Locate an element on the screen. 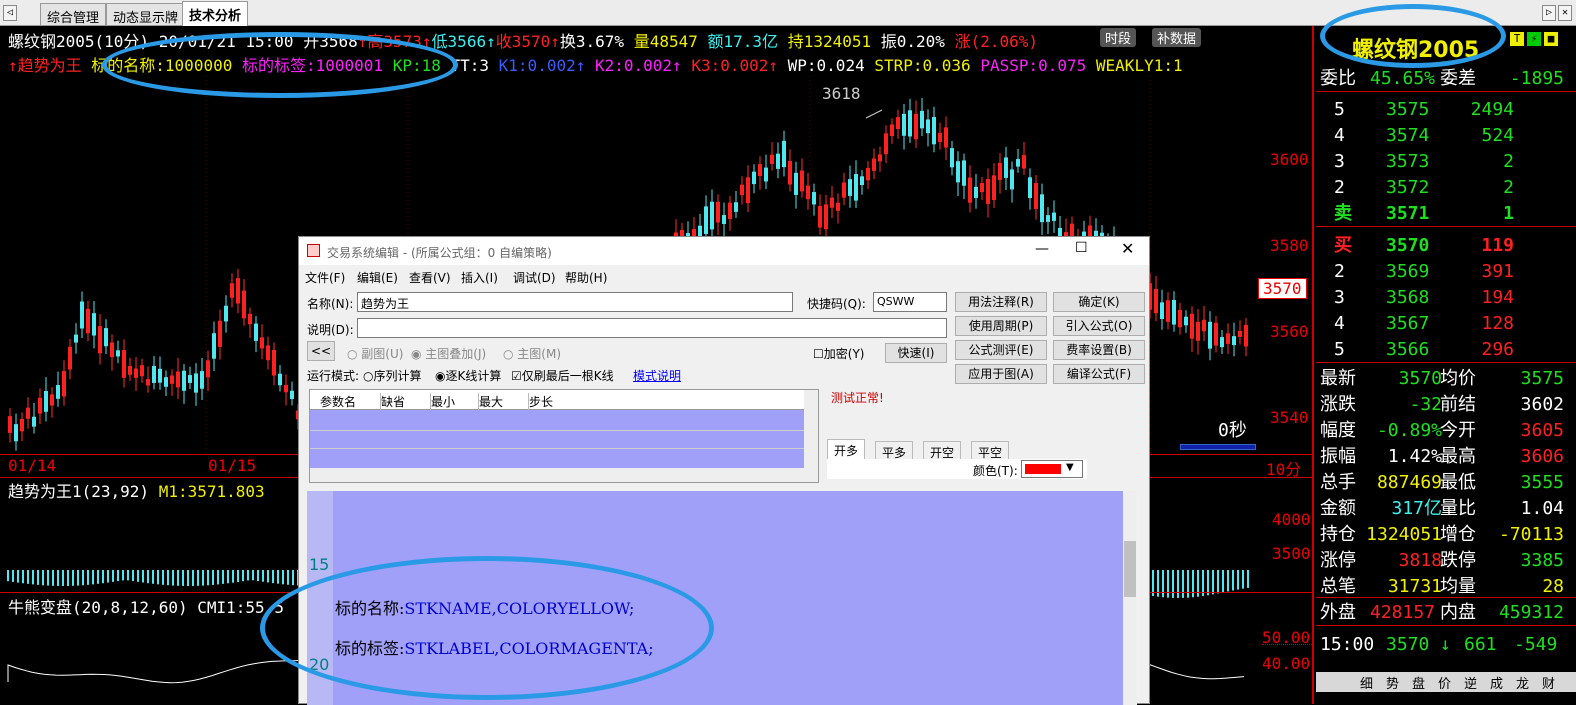 This screenshot has width=1576, height=705. signal-tab: 平多 is located at coordinates (894, 451).